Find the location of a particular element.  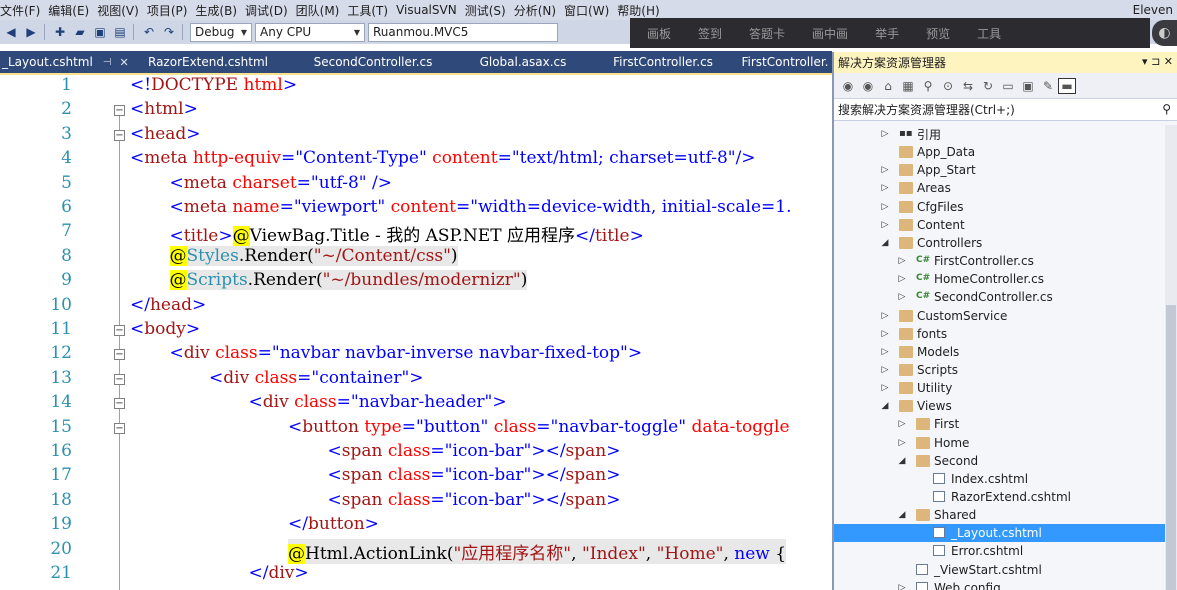

search-icon: ⚲ is located at coordinates (1166, 109).